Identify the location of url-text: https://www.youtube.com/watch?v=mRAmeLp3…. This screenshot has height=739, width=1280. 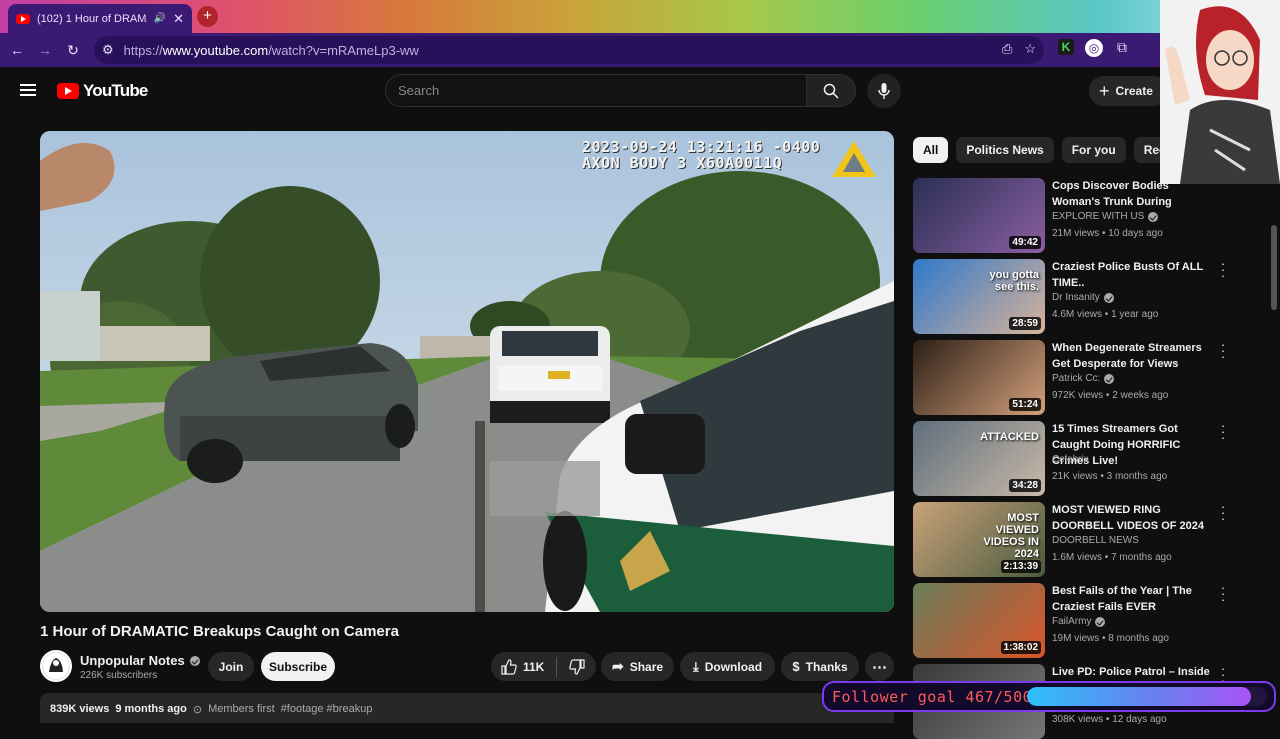
(271, 50).